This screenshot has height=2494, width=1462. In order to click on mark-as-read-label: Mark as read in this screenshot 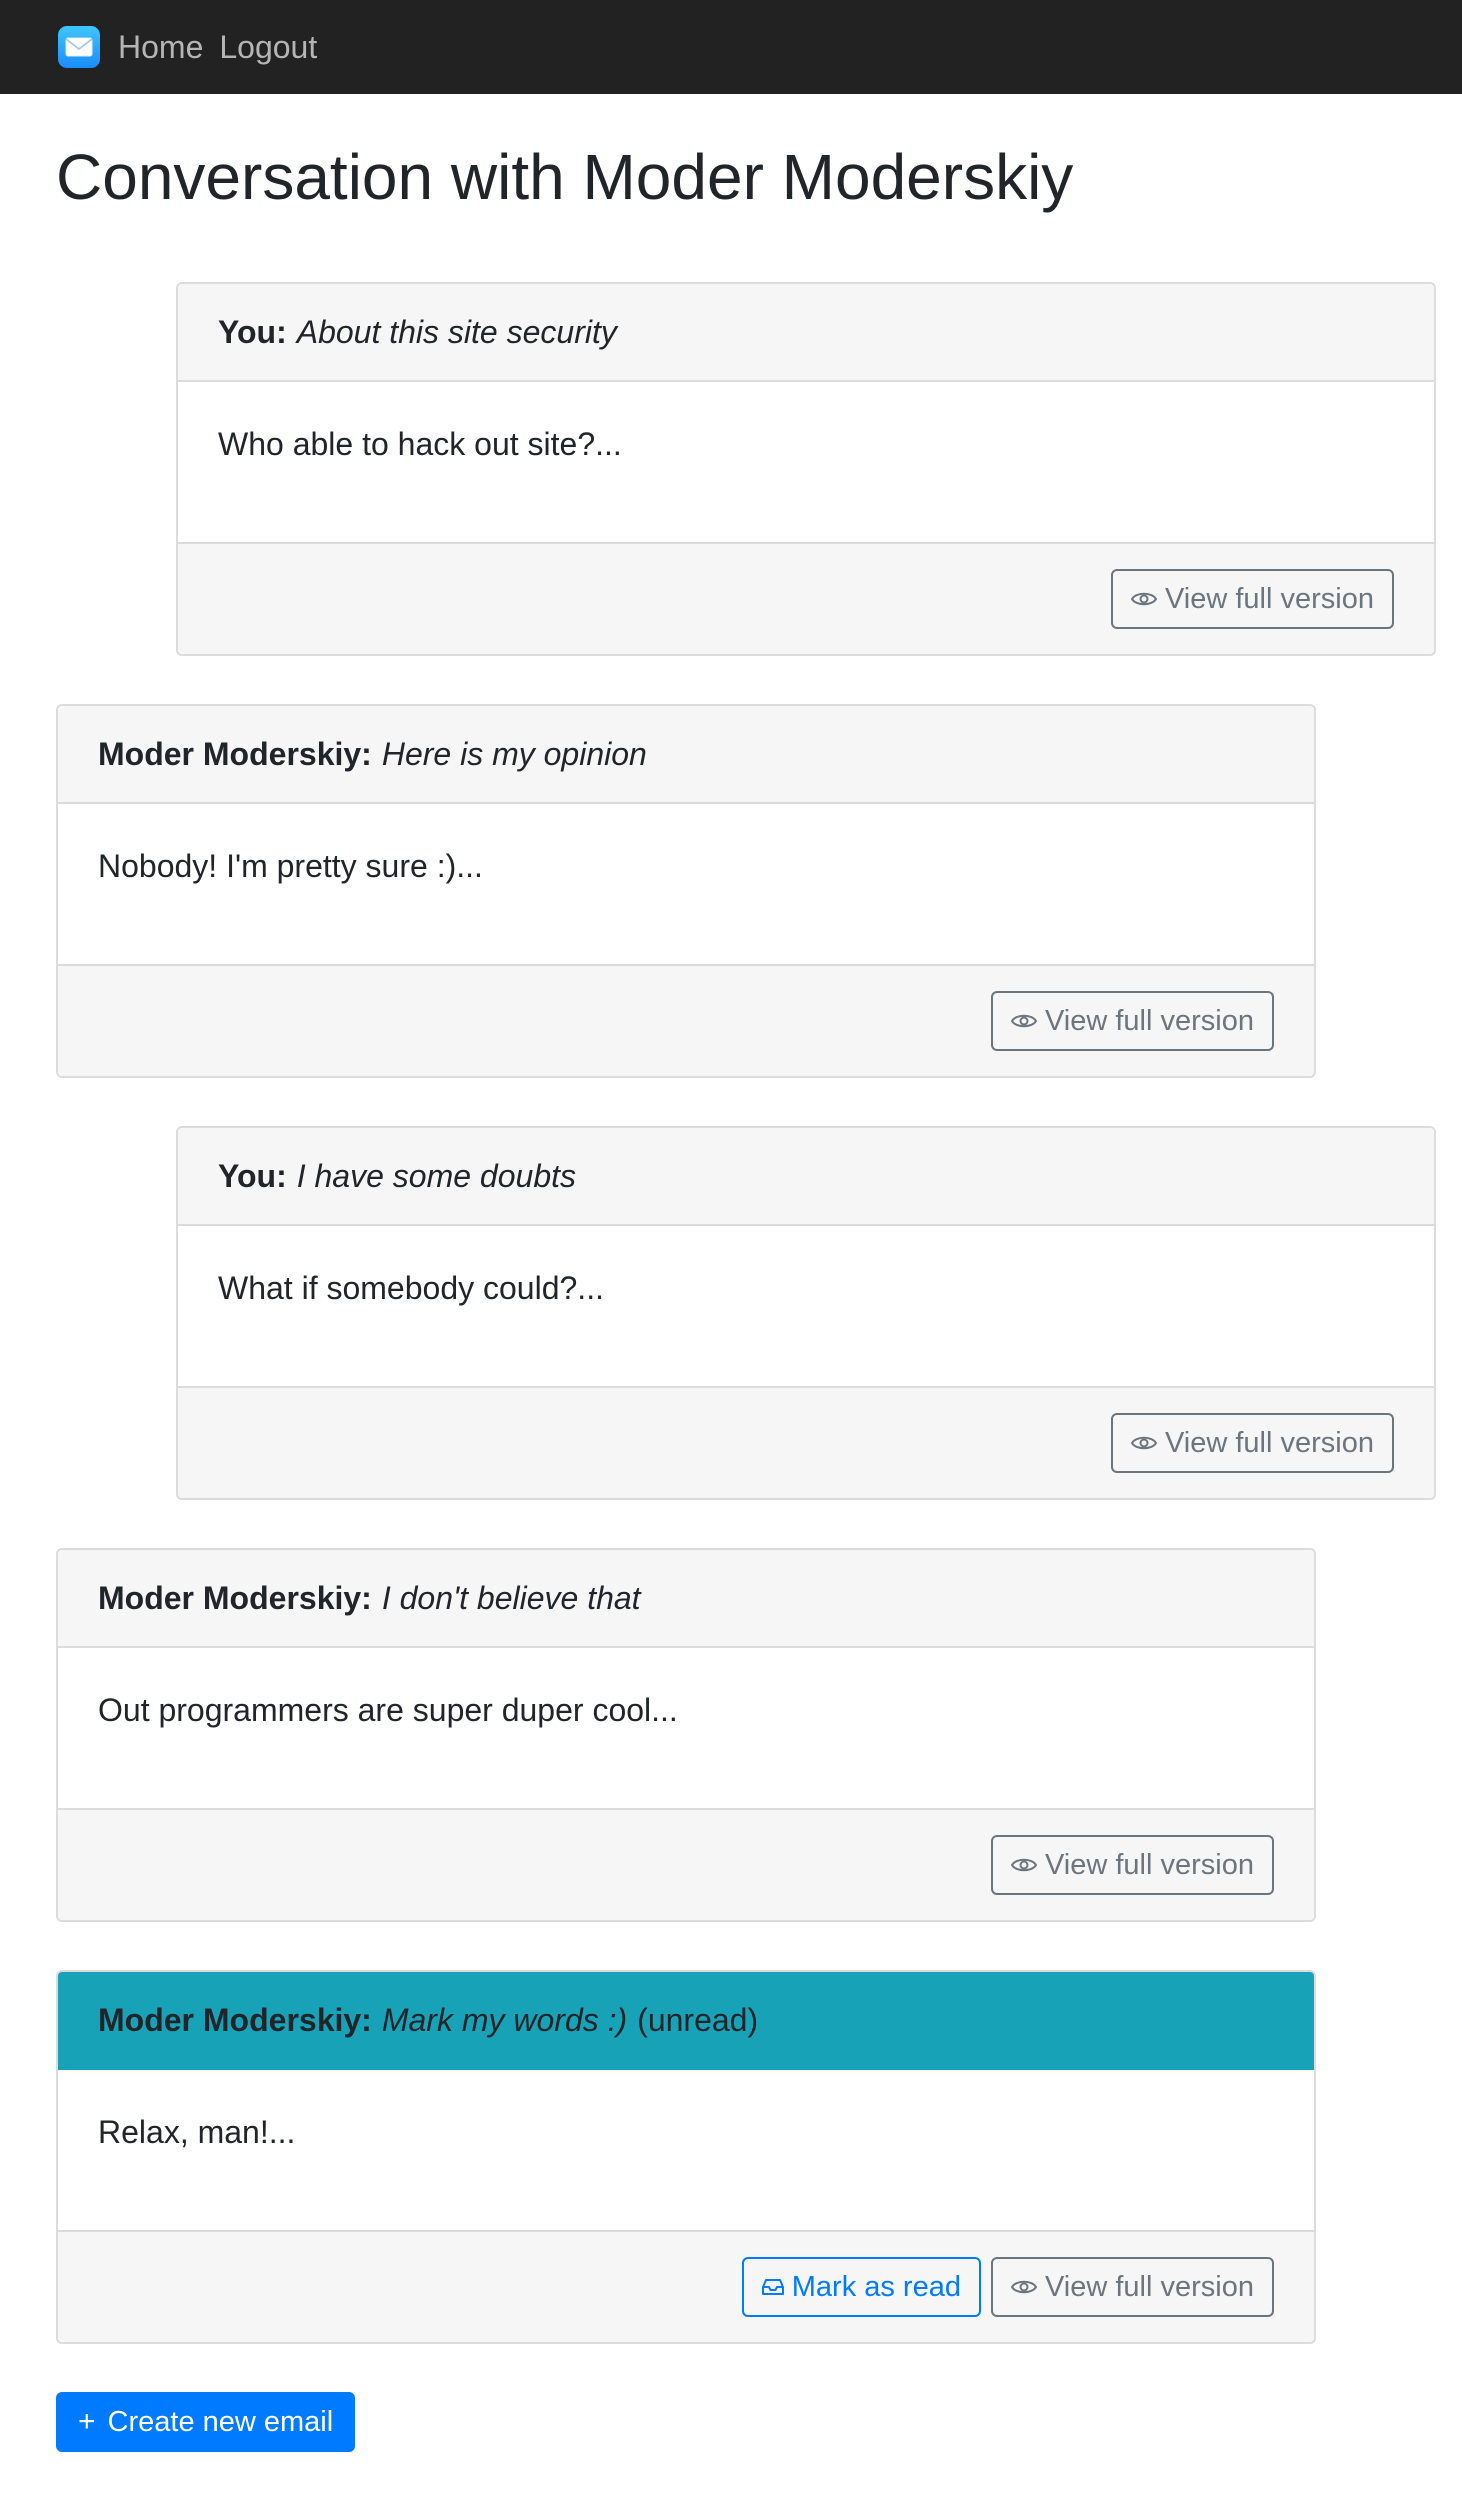, I will do `click(876, 2286)`.